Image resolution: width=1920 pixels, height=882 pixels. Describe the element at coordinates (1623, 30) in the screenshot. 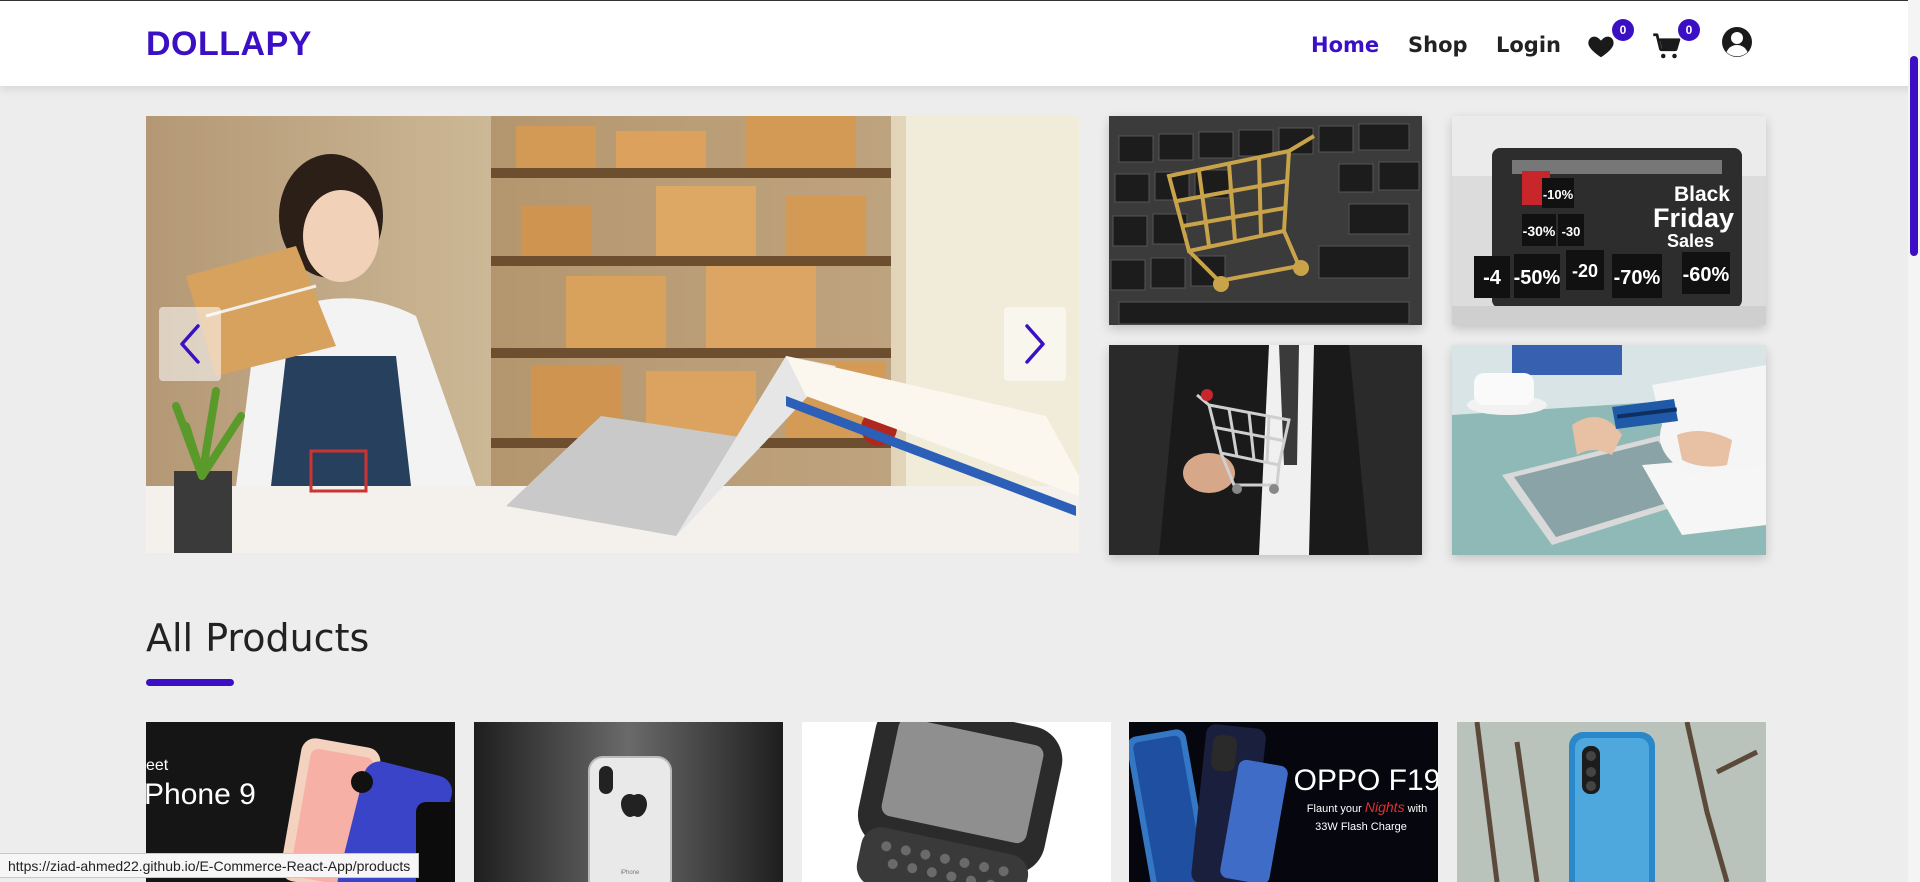

I see `wishlist-count-badge: 0` at that location.